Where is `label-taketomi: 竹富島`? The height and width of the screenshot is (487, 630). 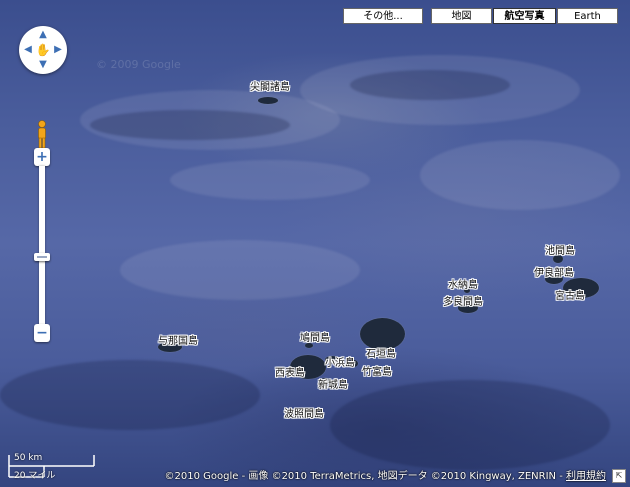
label-taketomi: 竹富島 is located at coordinates (377, 370).